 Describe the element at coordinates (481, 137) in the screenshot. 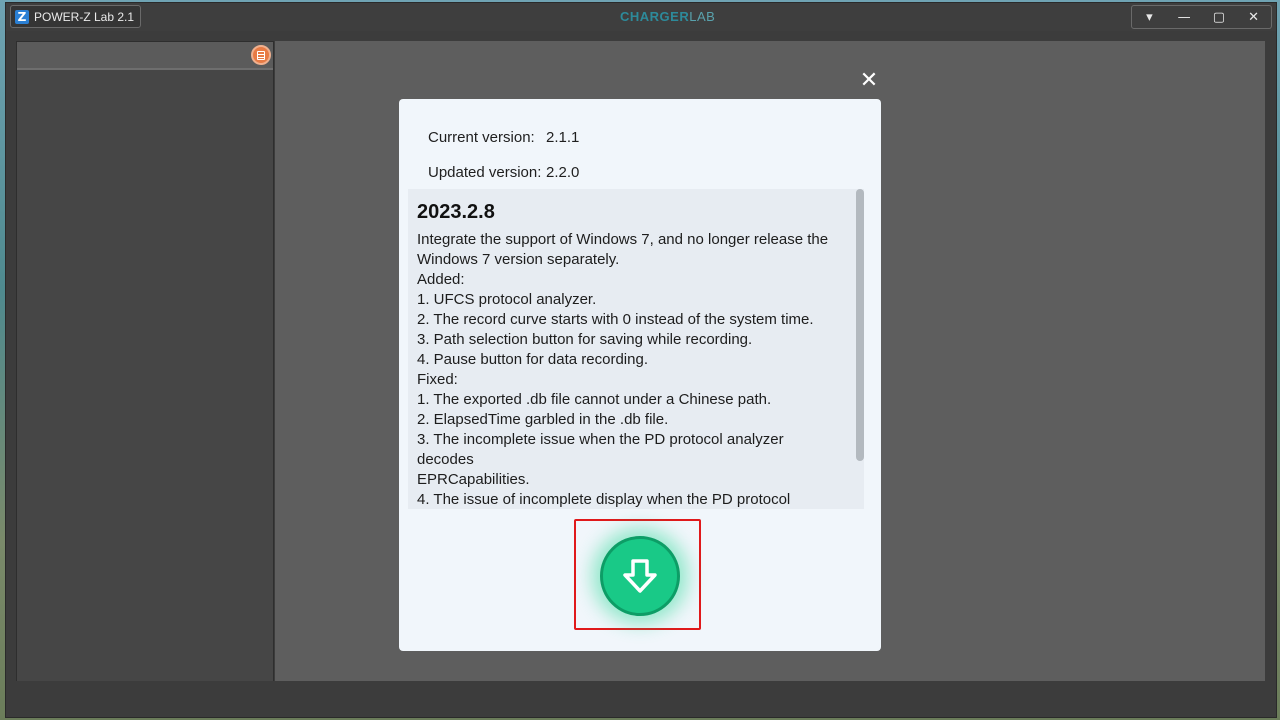

I see `current-version-label: Current version:` at that location.